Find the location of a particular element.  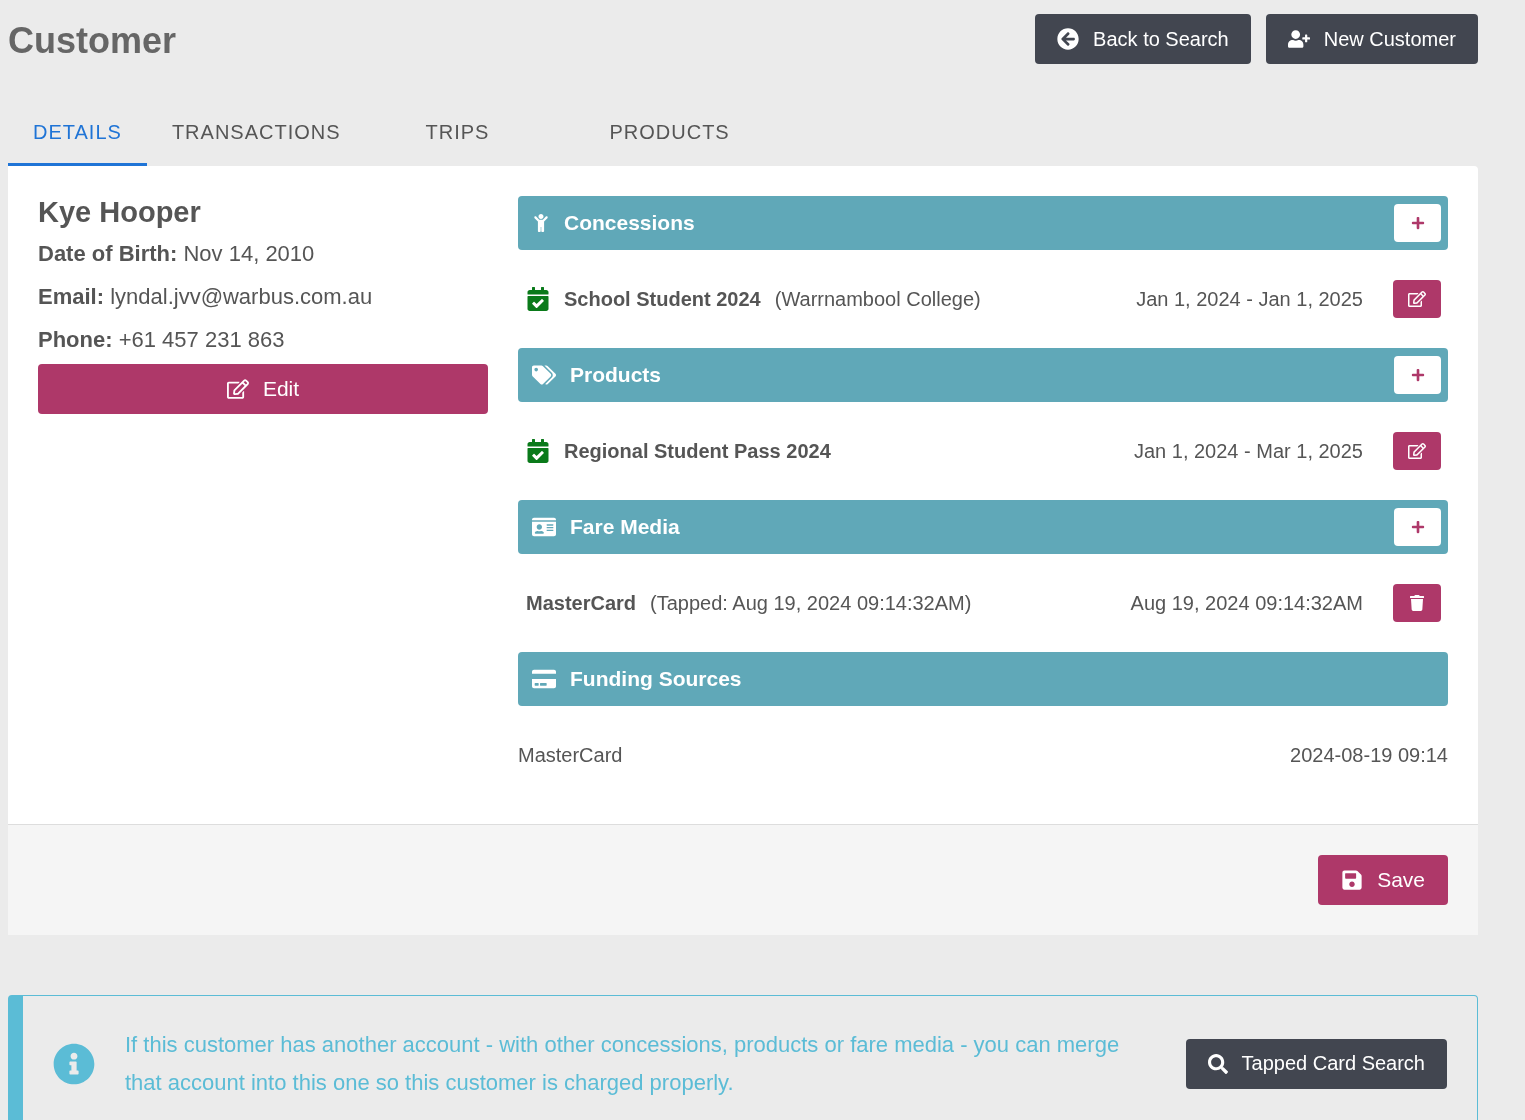

trash-icon is located at coordinates (1417, 603).